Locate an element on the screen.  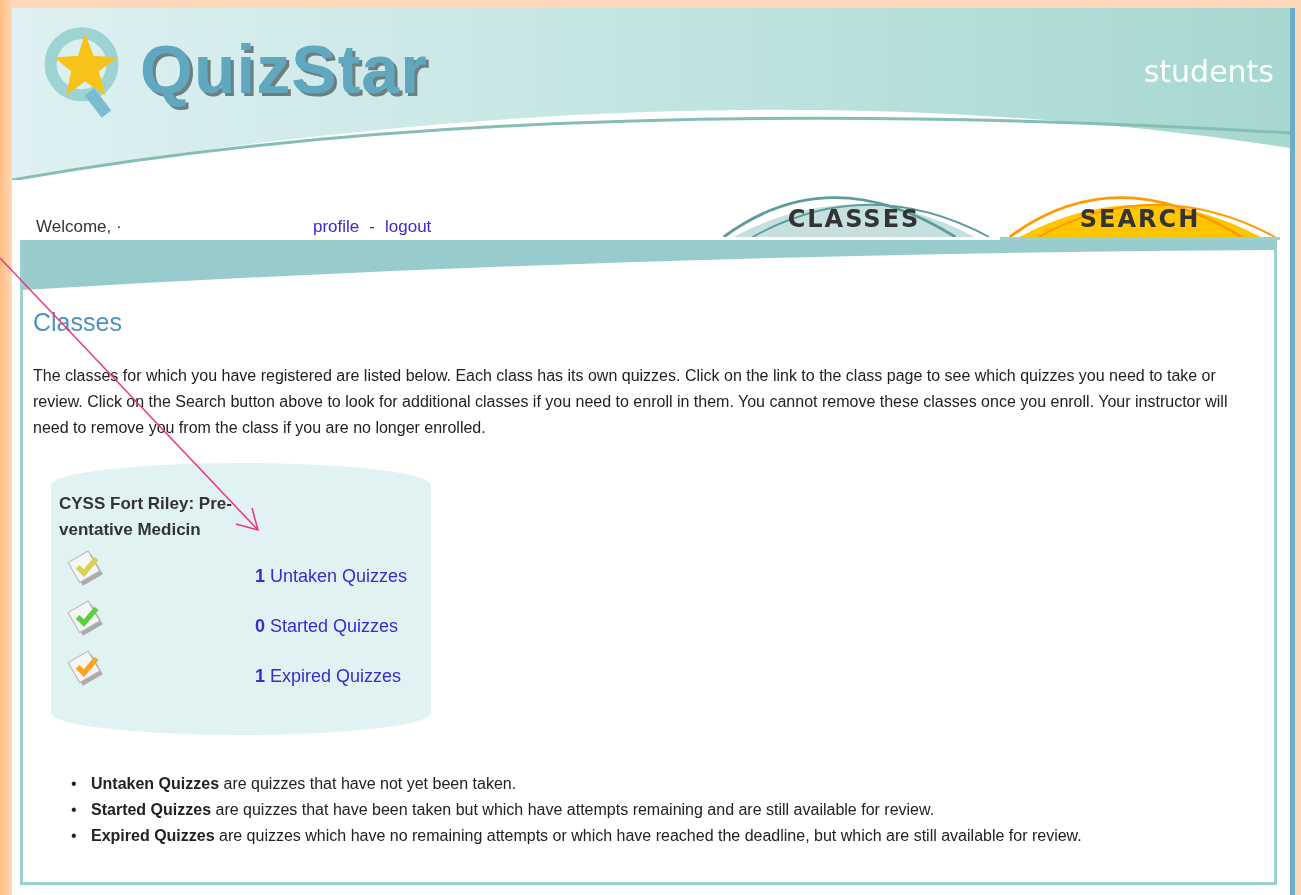
quiz-count-link: 1 Expired Quizzes is located at coordinates (328, 676).